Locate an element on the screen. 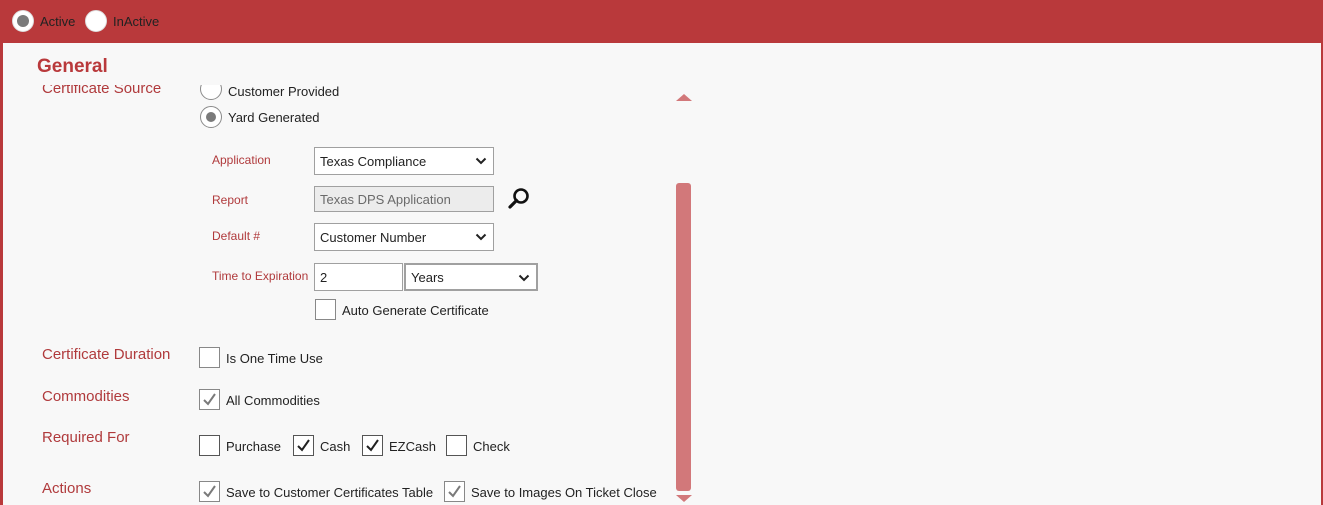 Image resolution: width=1323 pixels, height=505 pixels. application-value: Texas Compliance is located at coordinates (373, 161).